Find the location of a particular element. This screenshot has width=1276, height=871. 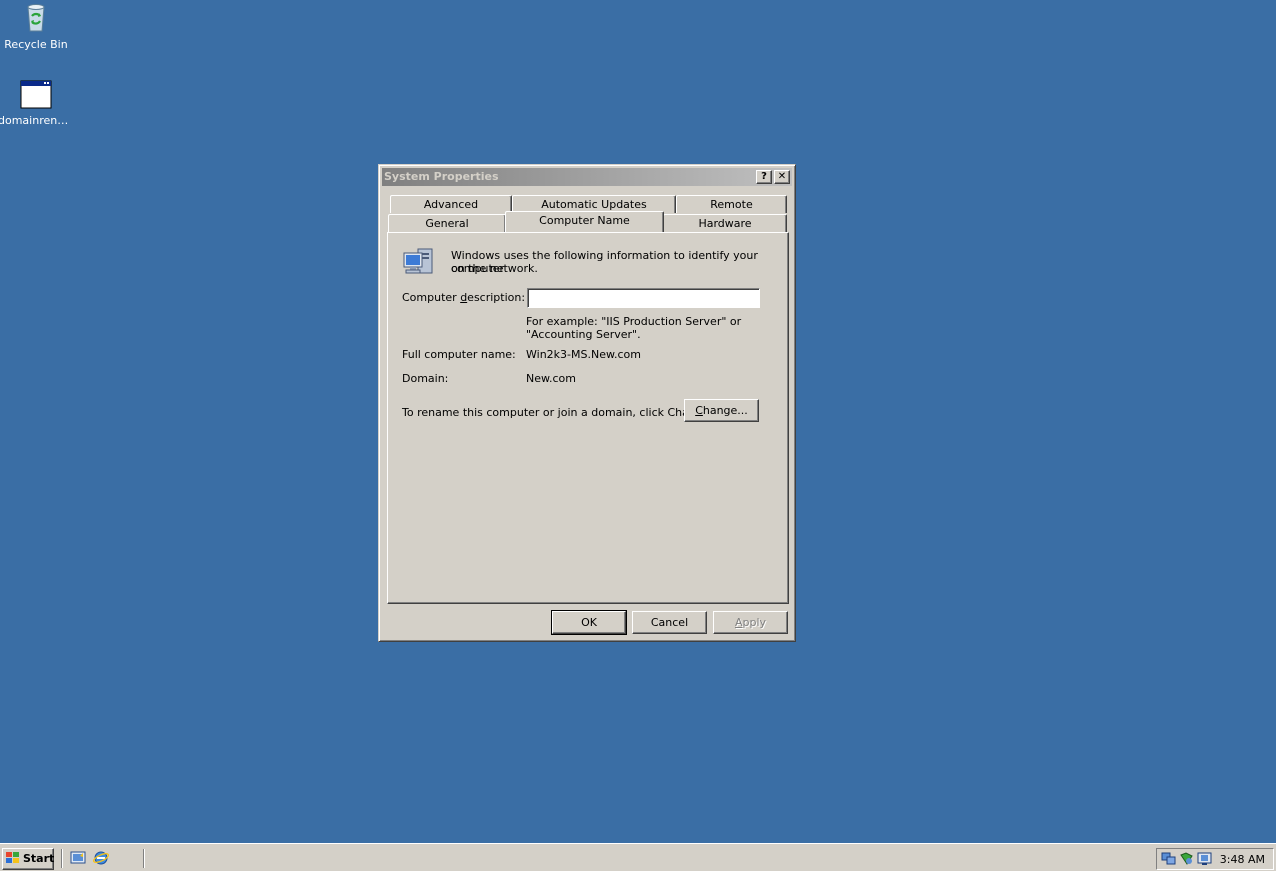

tab-general: General is located at coordinates (447, 223).